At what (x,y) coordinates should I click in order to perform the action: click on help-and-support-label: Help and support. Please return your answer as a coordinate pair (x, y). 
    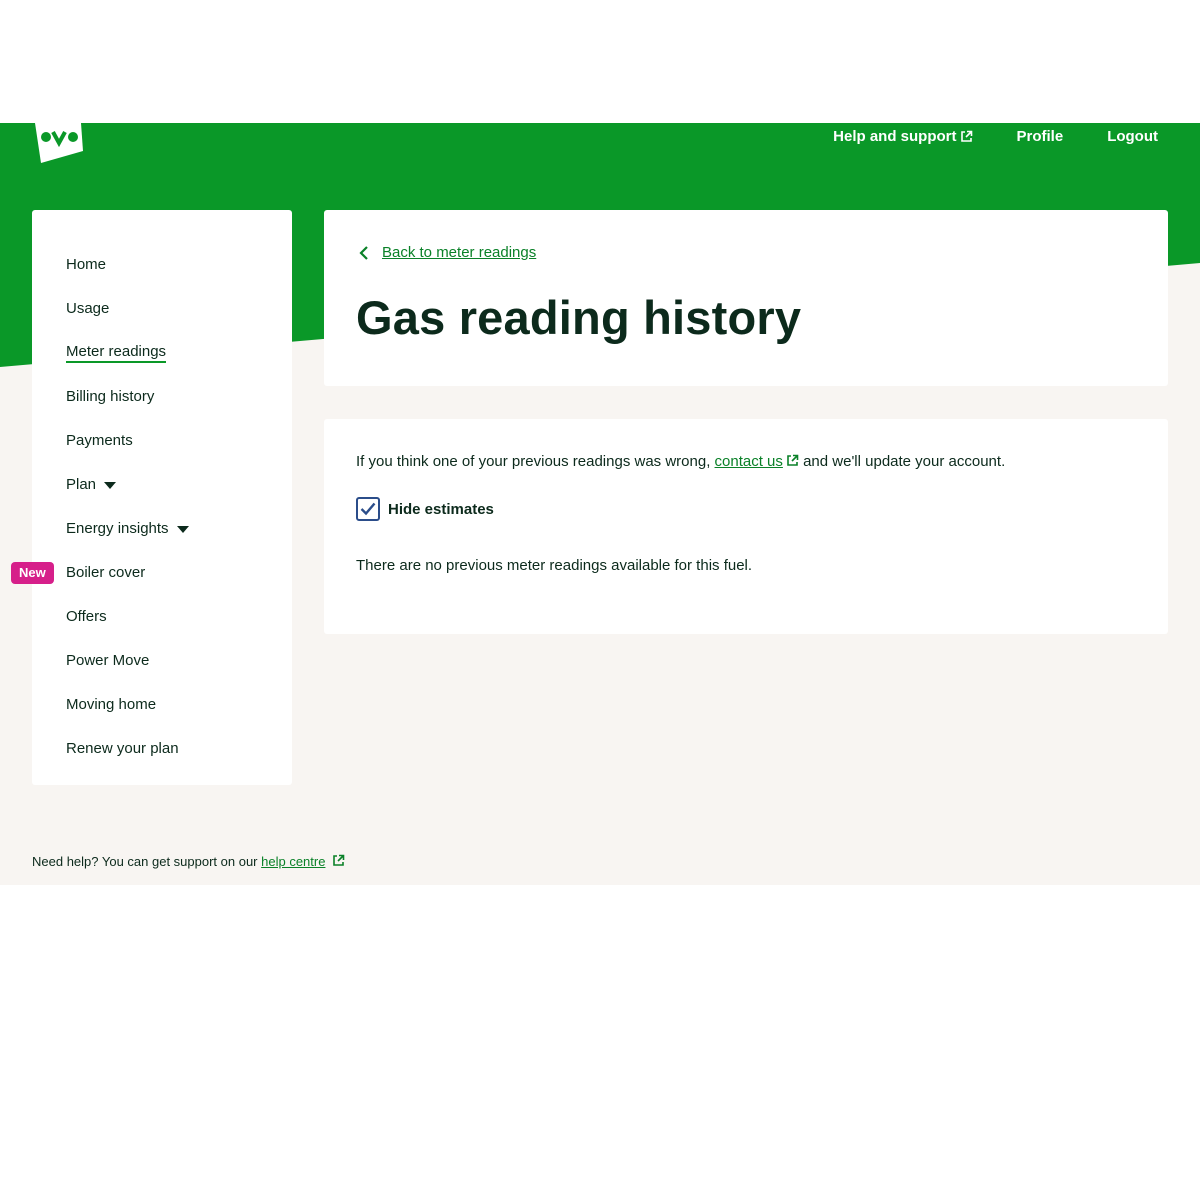
    Looking at the image, I should click on (895, 136).